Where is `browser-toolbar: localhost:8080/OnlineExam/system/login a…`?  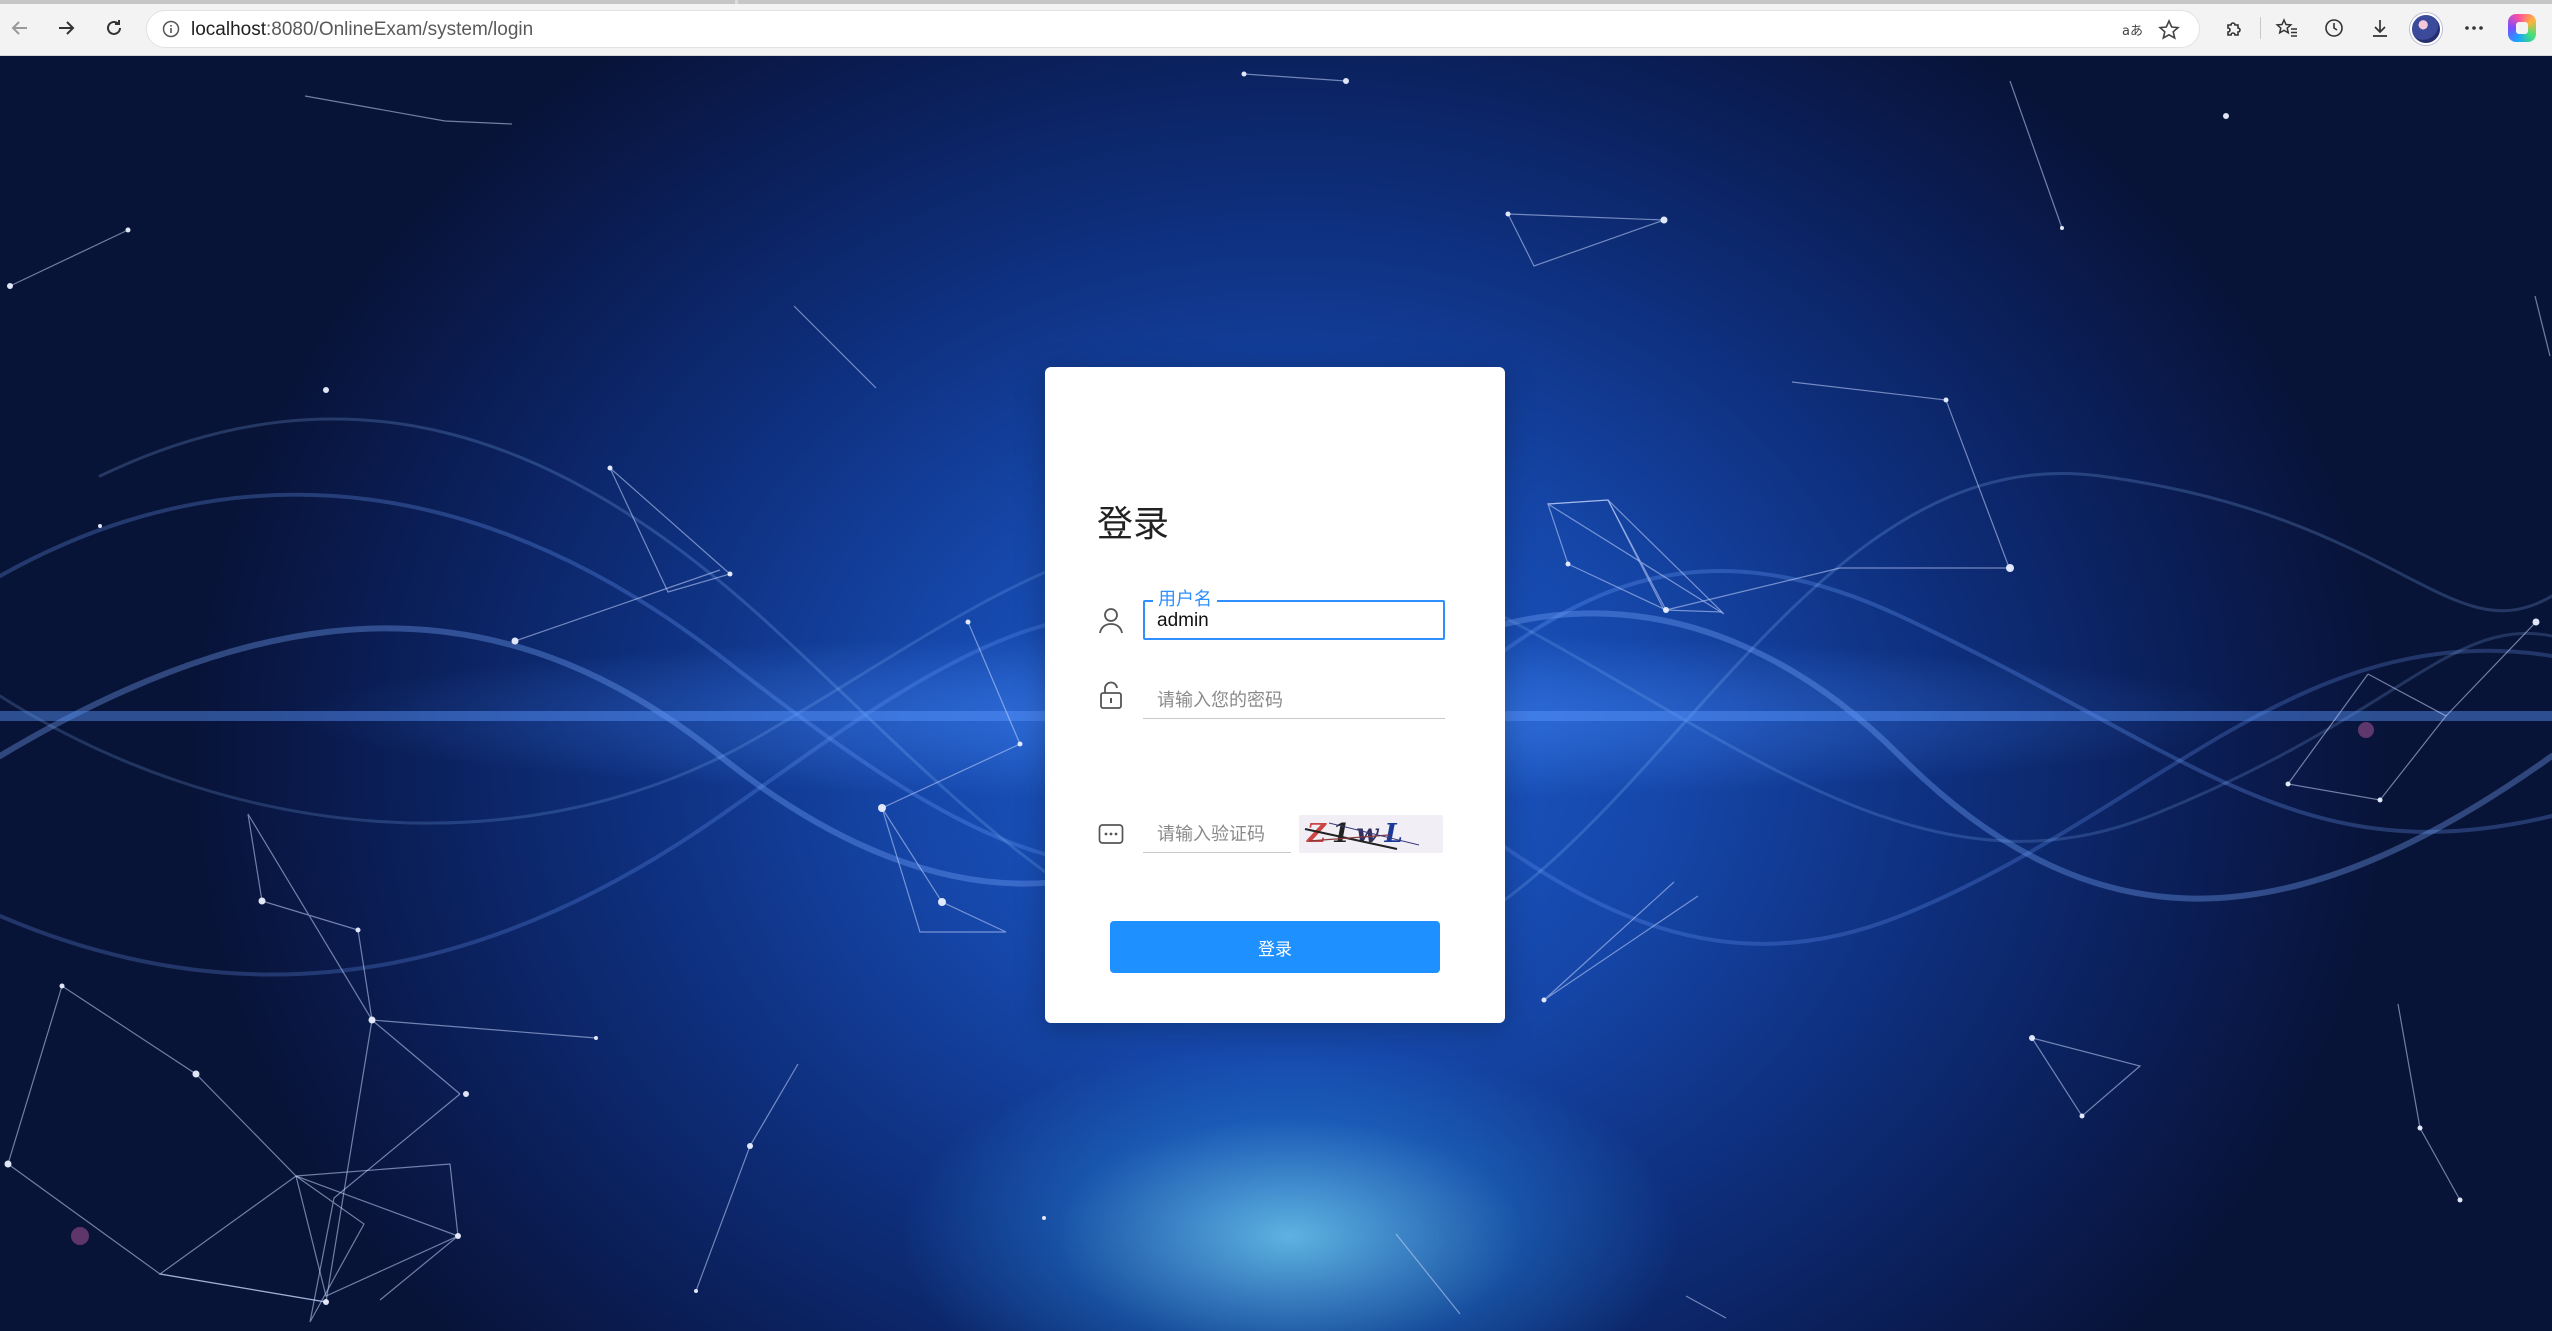 browser-toolbar: localhost:8080/OnlineExam/system/login a… is located at coordinates (1276, 28).